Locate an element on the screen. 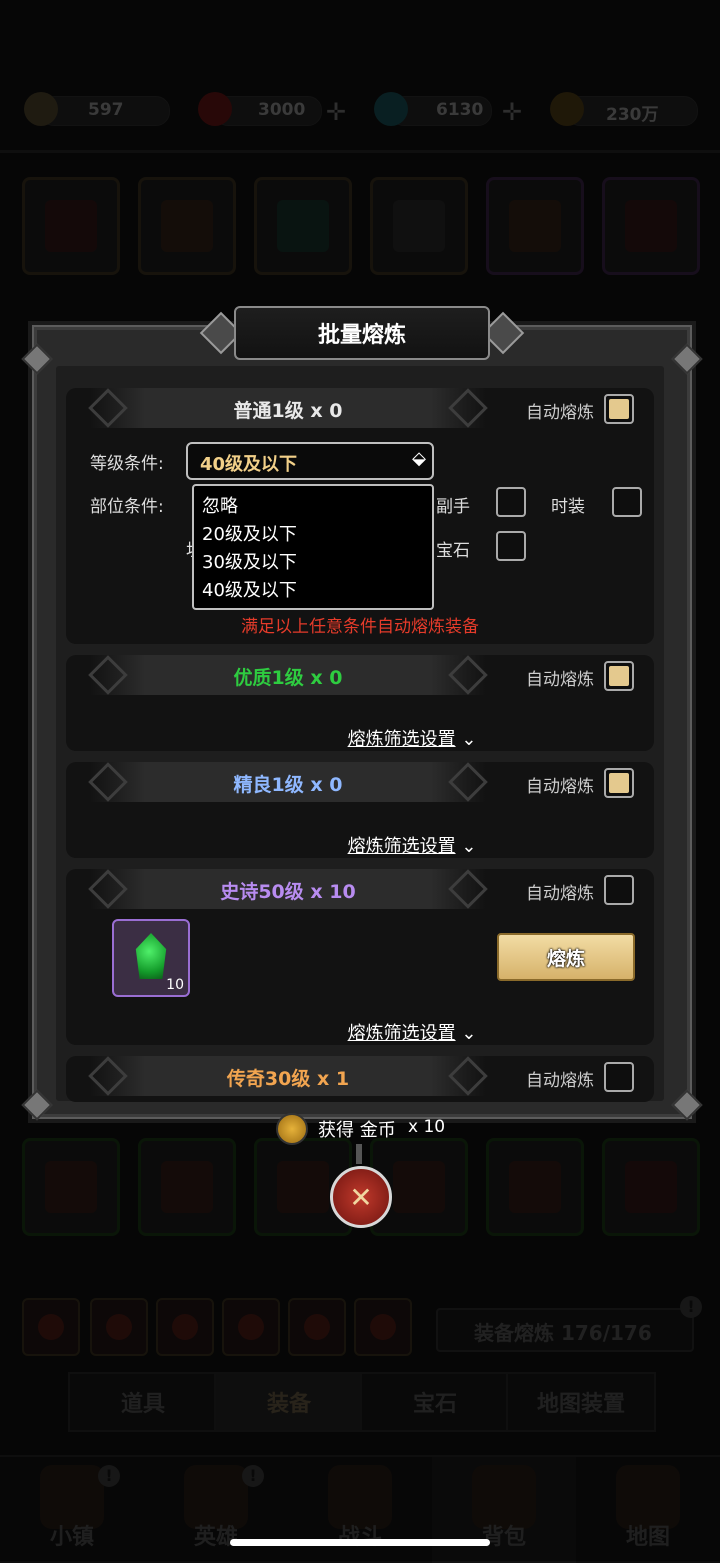 The width and height of the screenshot is (720, 1563). section-header: 精良1级 x 0 is located at coordinates (288, 782).